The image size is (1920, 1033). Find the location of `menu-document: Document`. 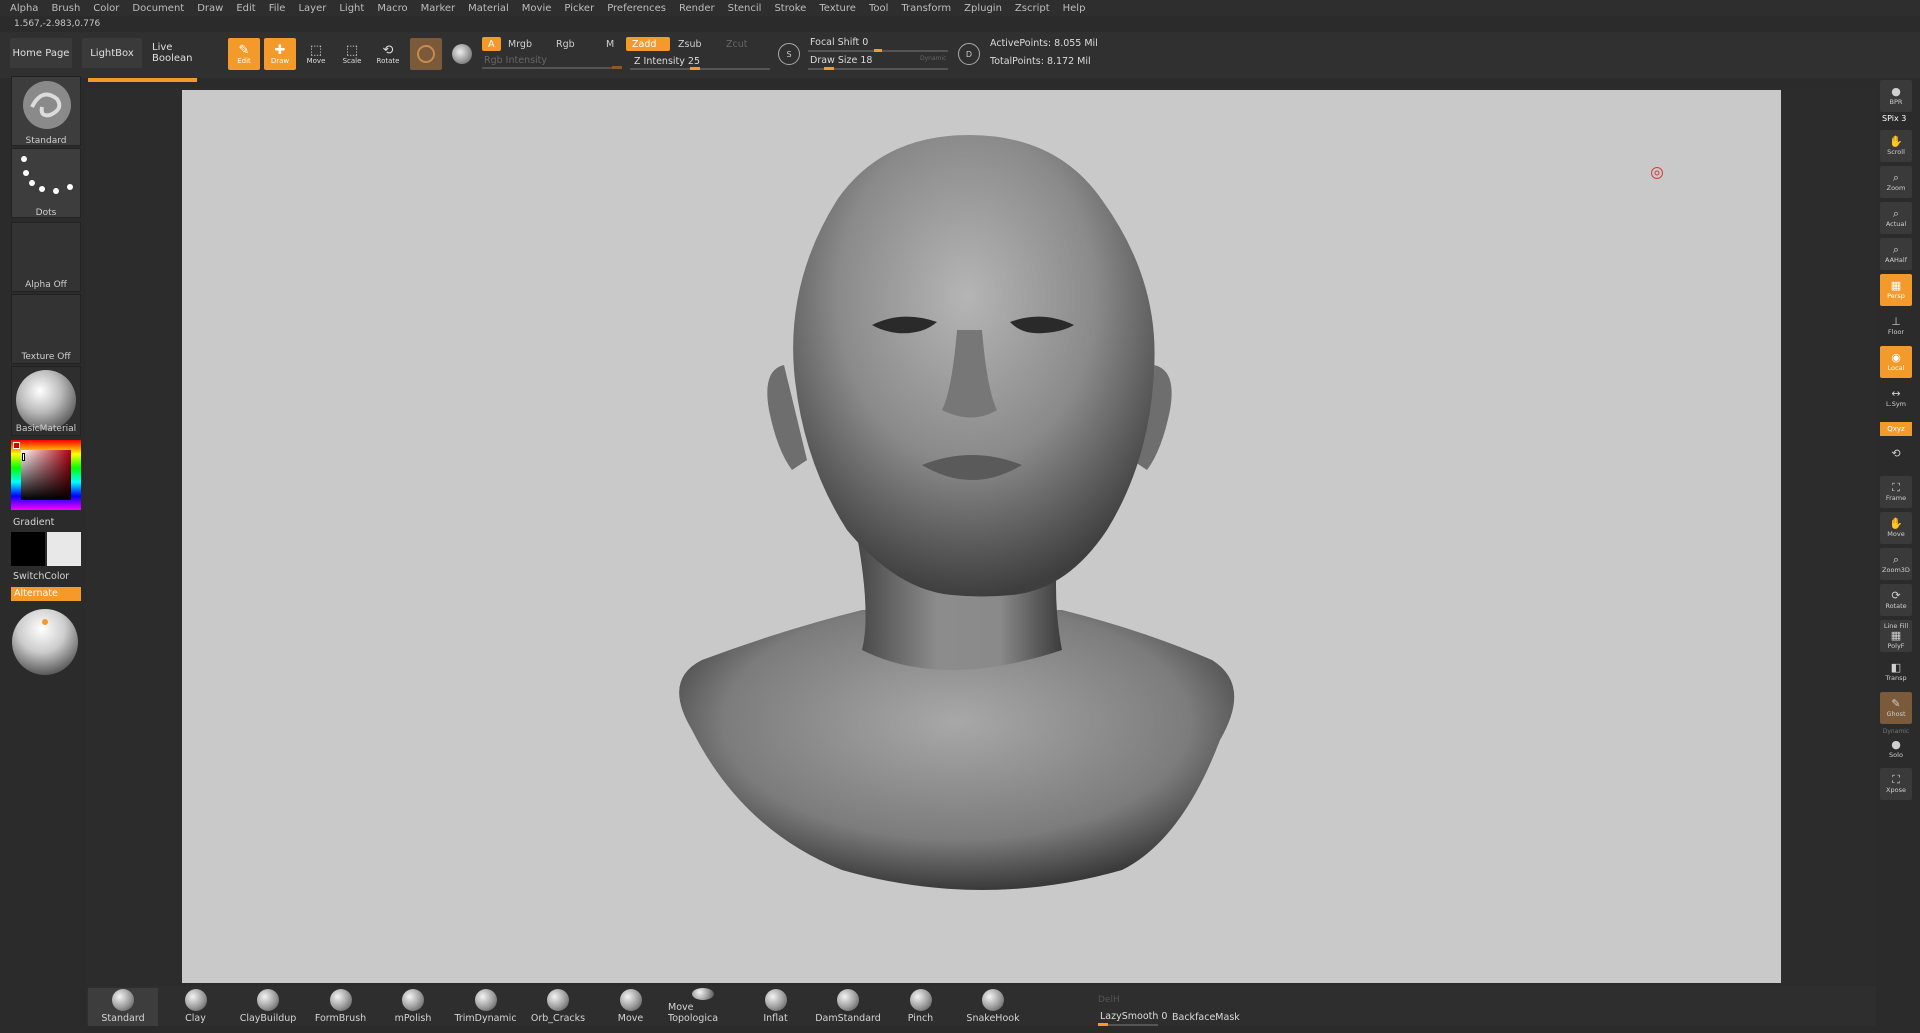

menu-document: Document is located at coordinates (158, 8).